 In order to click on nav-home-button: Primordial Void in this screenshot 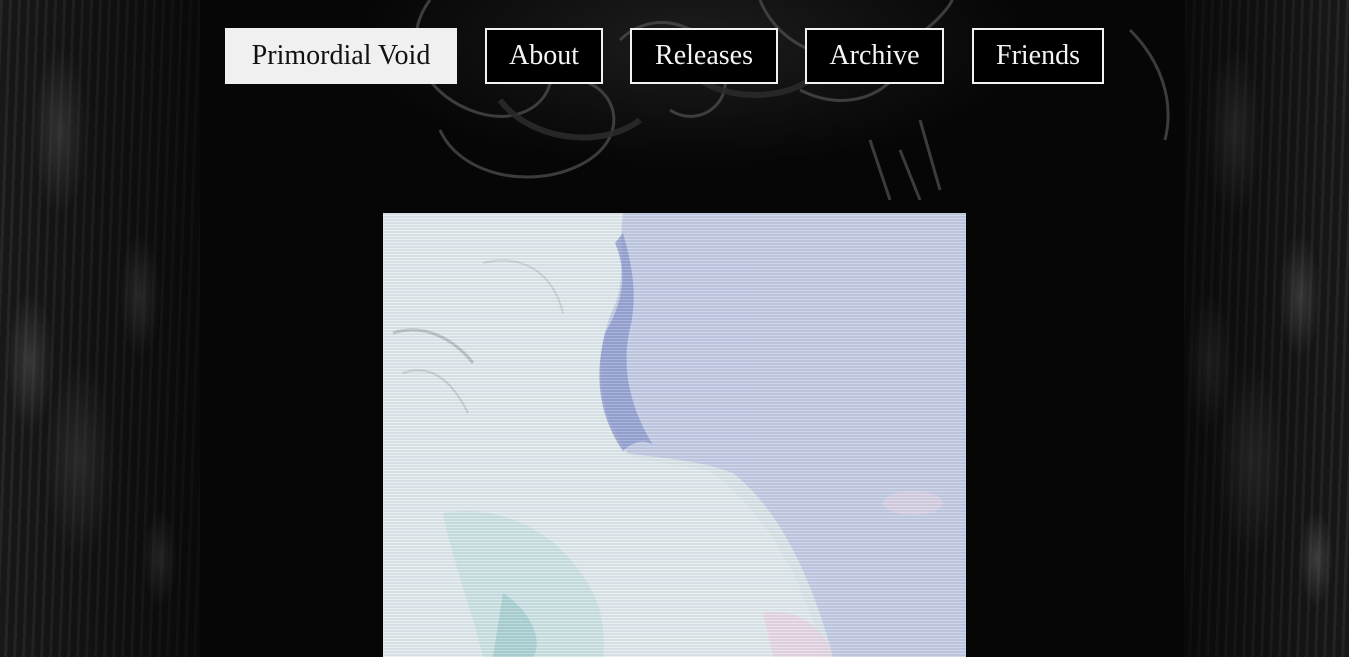, I will do `click(341, 56)`.